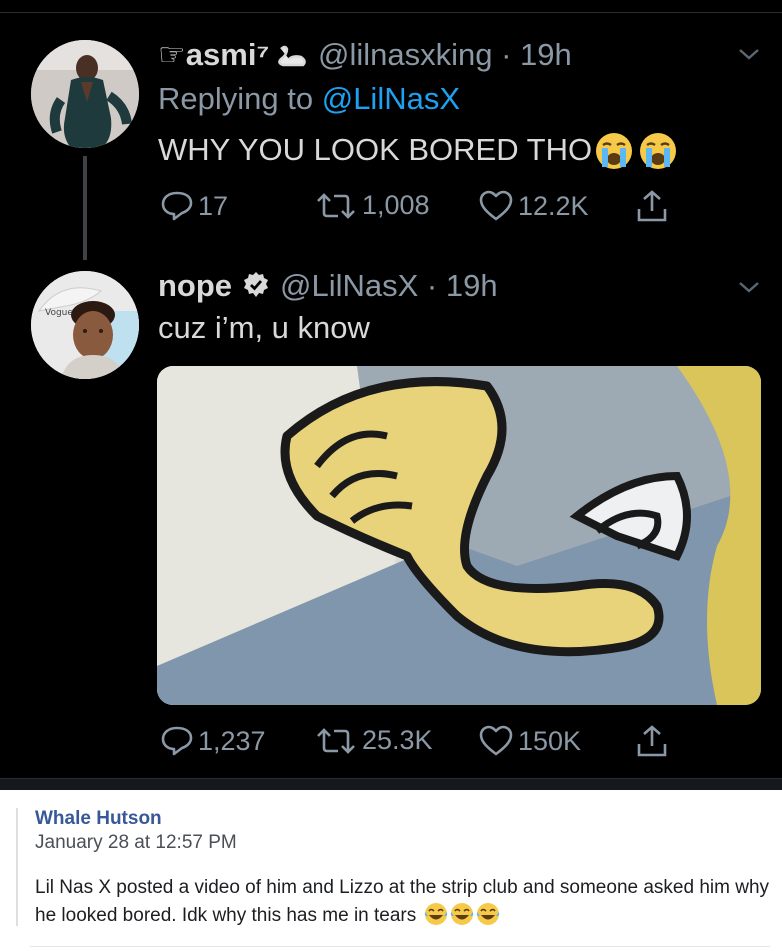  I want to click on comment-author: Whale Hutson, so click(98, 819).